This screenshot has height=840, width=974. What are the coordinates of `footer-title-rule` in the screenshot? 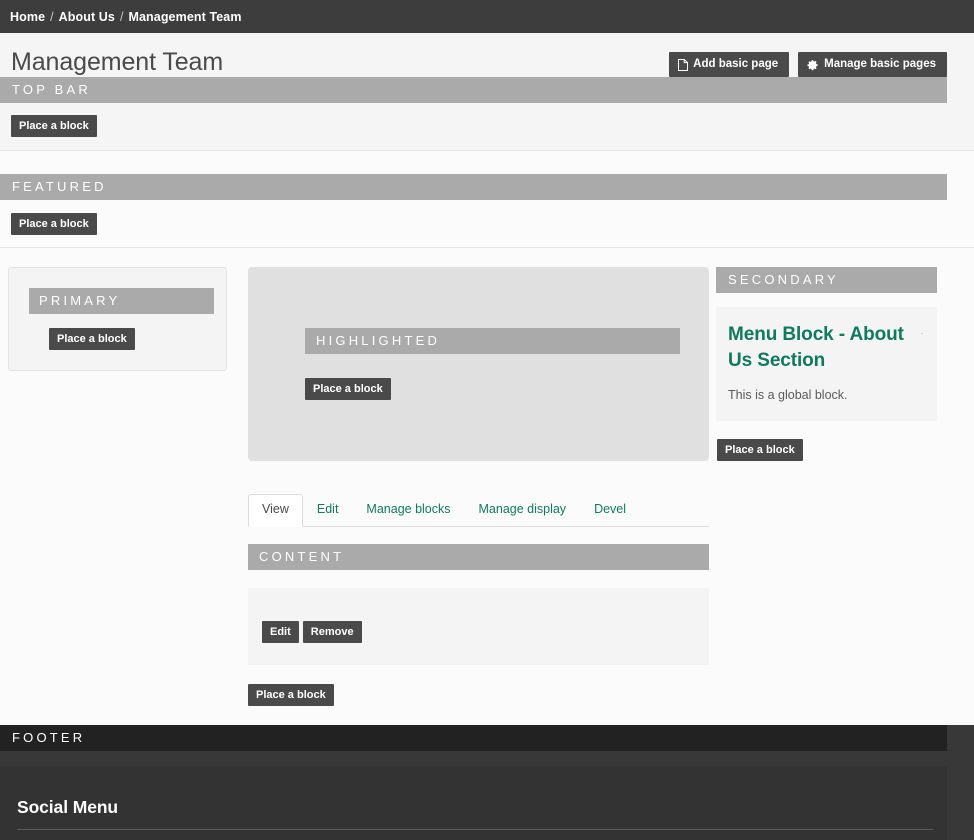 It's located at (475, 829).